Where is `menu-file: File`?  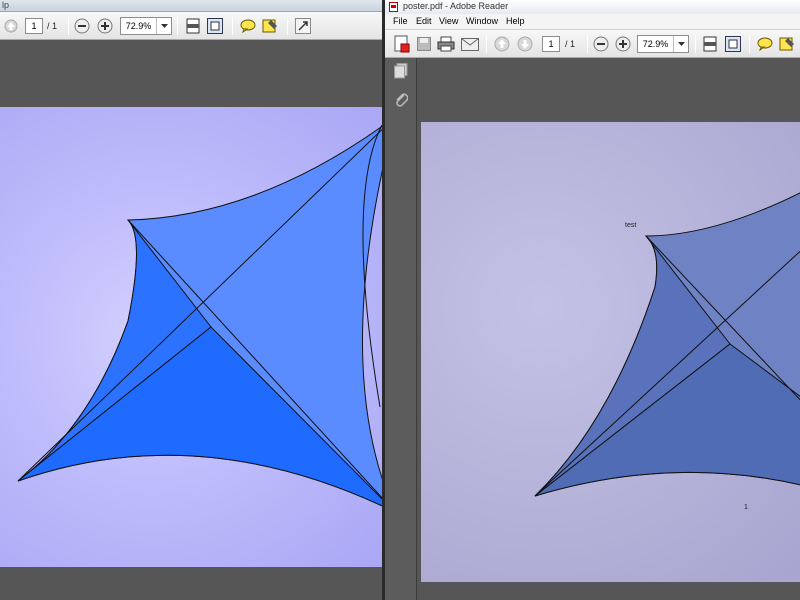 menu-file: File is located at coordinates (400, 21).